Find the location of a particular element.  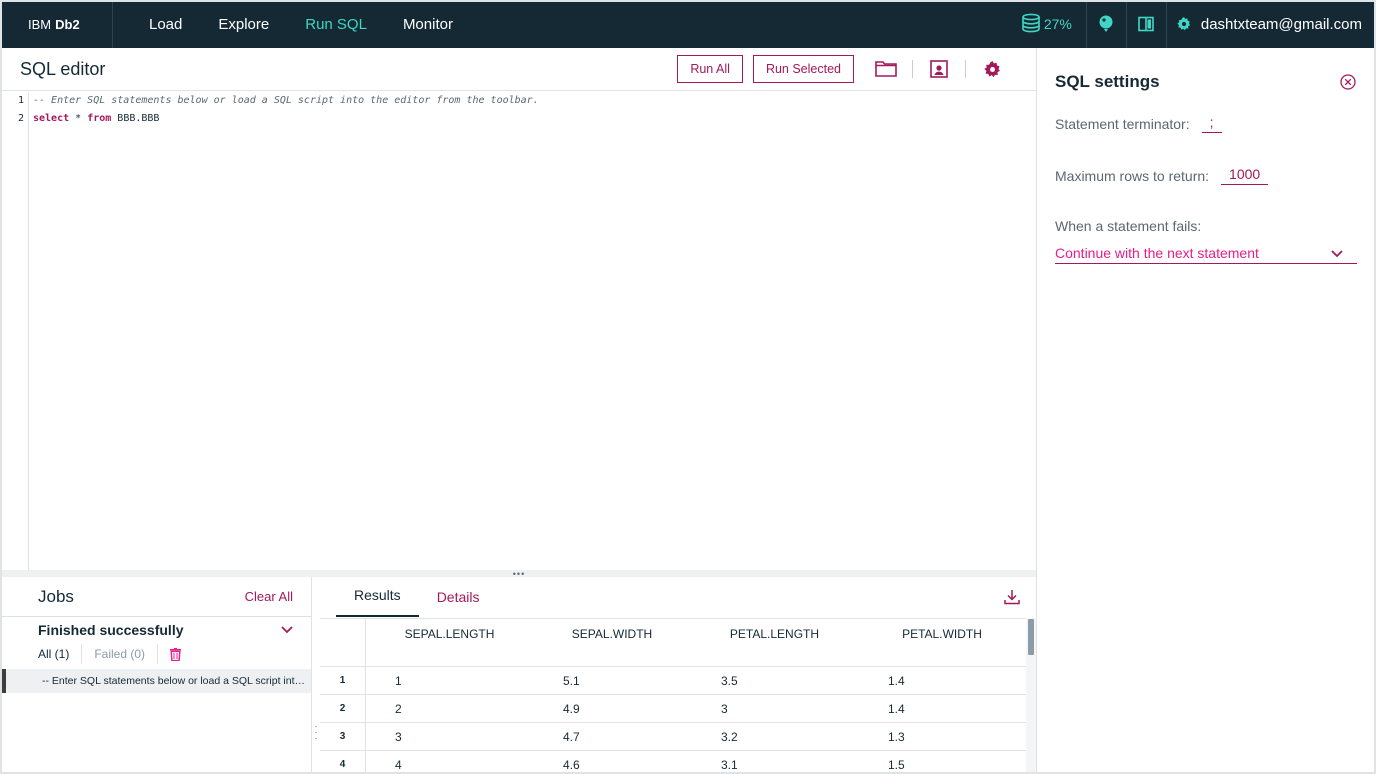

jobs-status-label: Finished successfully is located at coordinates (111, 630).